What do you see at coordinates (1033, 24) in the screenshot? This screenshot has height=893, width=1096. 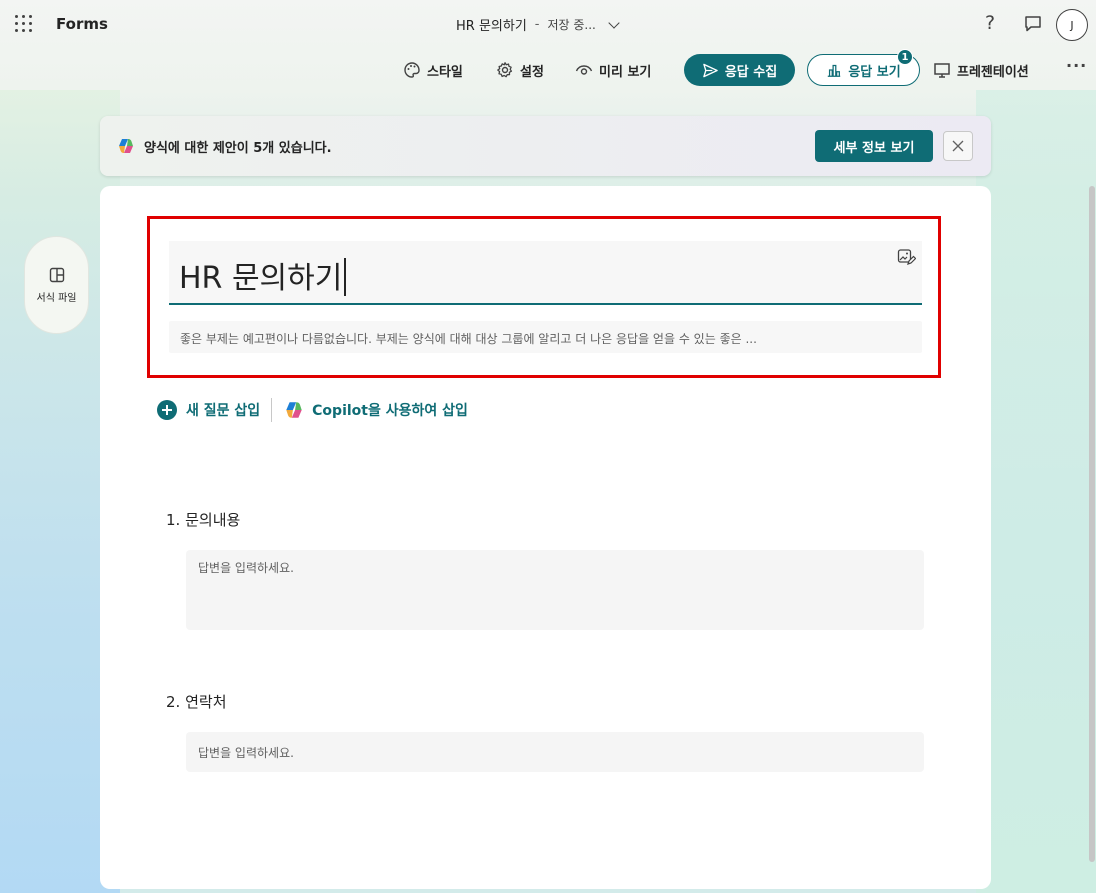 I see `feedback-icon` at bounding box center [1033, 24].